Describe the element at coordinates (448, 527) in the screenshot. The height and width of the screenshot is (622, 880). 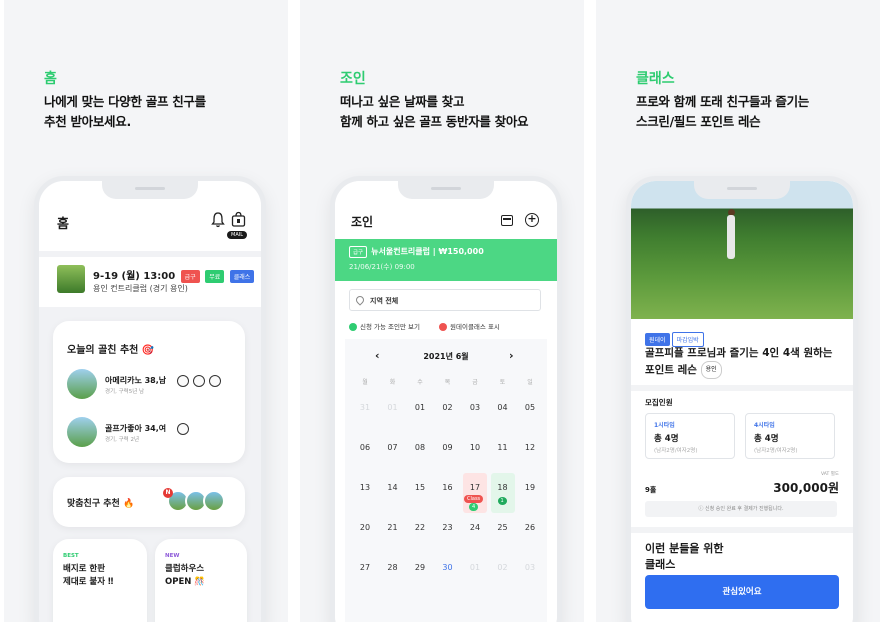
I see `calendar-day: 23` at that location.